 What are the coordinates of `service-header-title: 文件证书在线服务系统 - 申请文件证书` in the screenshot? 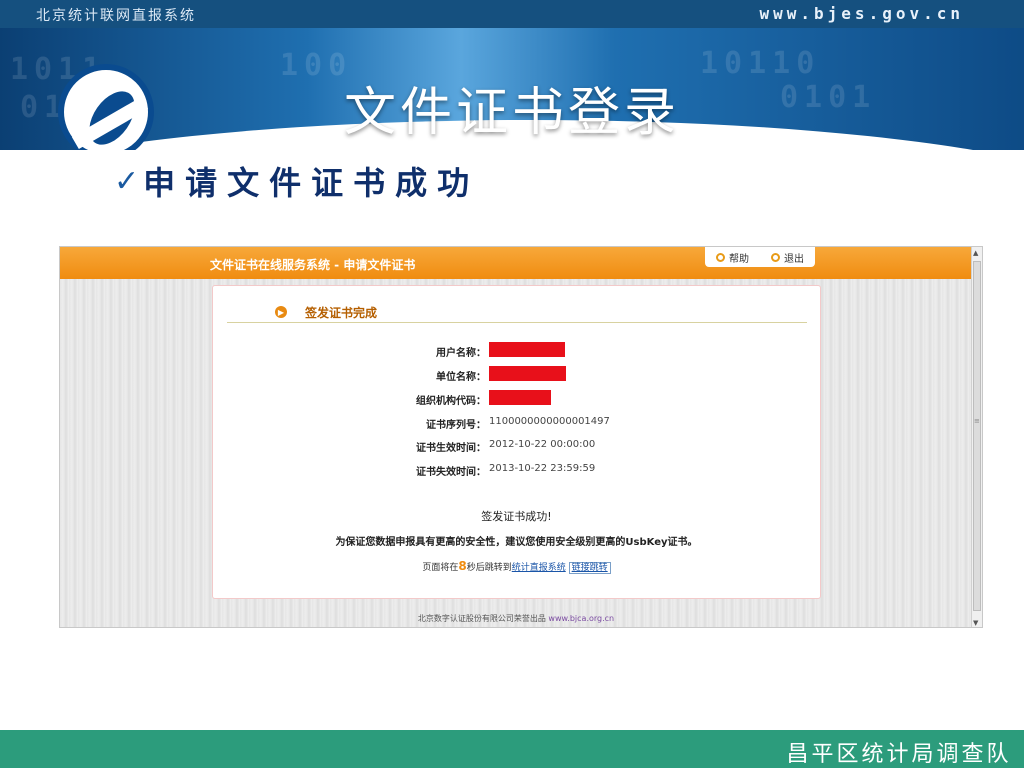 It's located at (313, 265).